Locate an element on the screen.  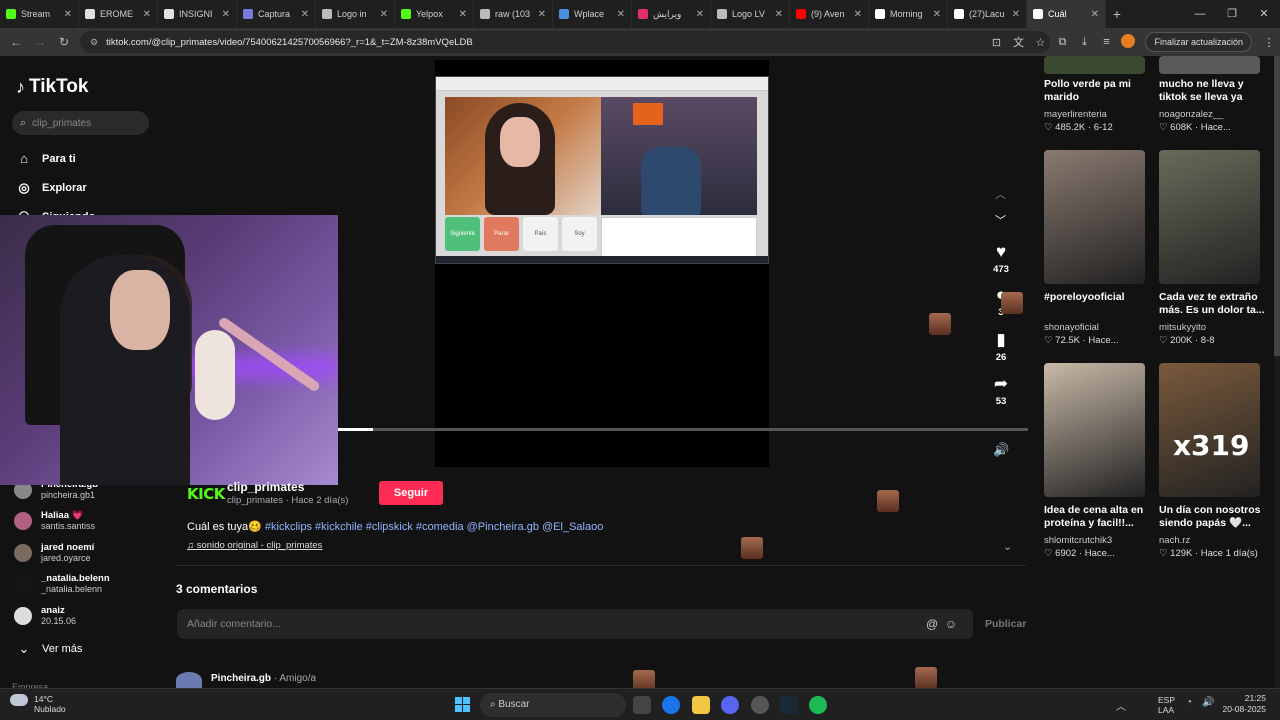
taskbar-search: ⌕ Buscar is located at coordinates (553, 705).